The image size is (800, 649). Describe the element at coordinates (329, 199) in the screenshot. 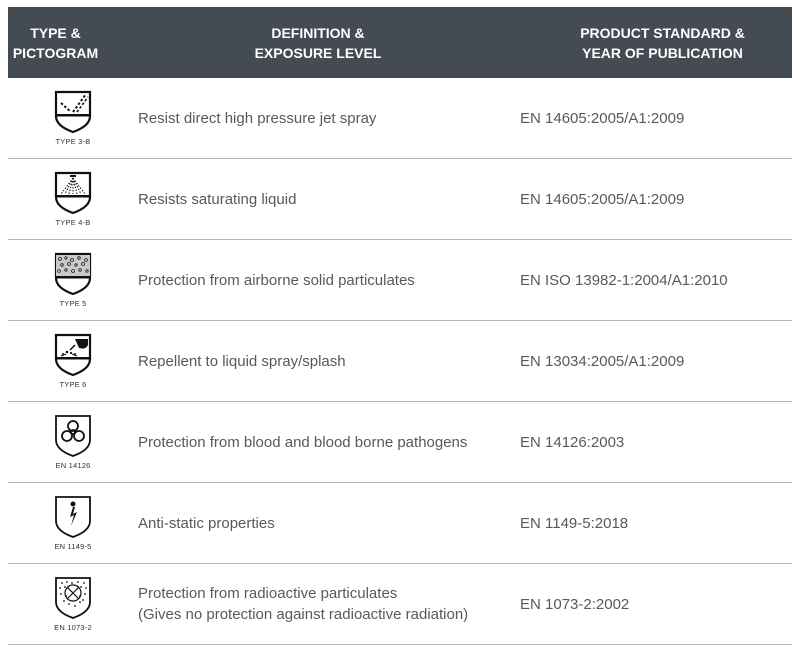

I see `definition-cell: Resists saturating liquid` at that location.